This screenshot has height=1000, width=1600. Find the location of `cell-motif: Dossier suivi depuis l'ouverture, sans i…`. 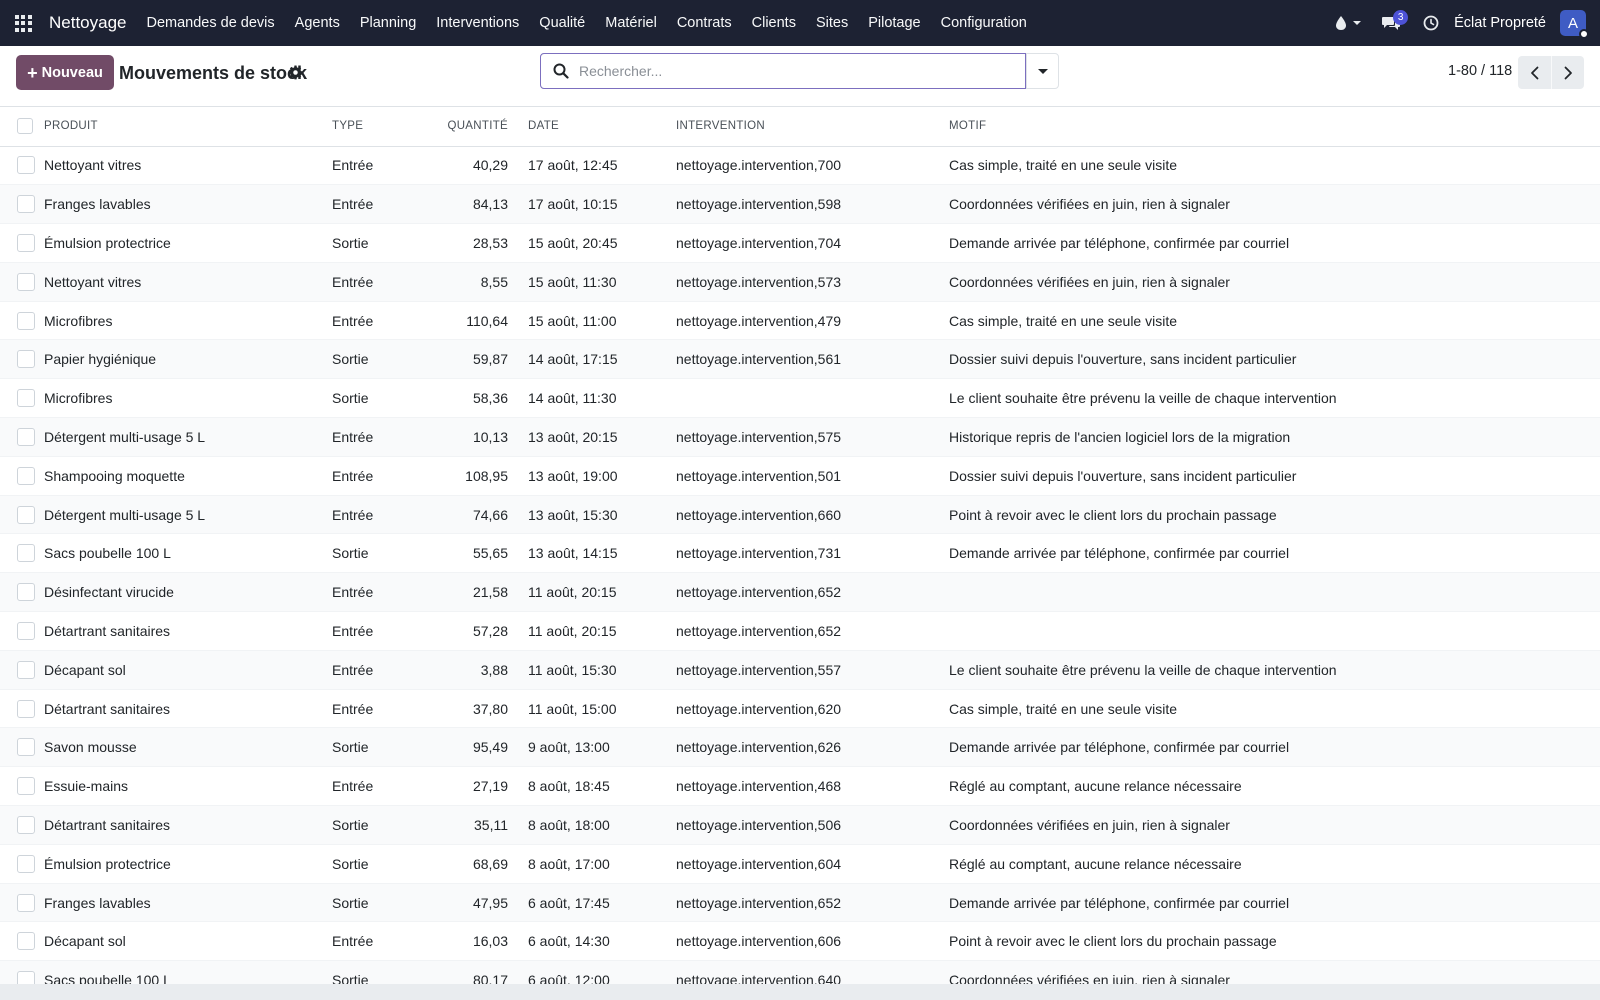

cell-motif: Dossier suivi depuis l'ouverture, sans i… is located at coordinates (1274, 359).